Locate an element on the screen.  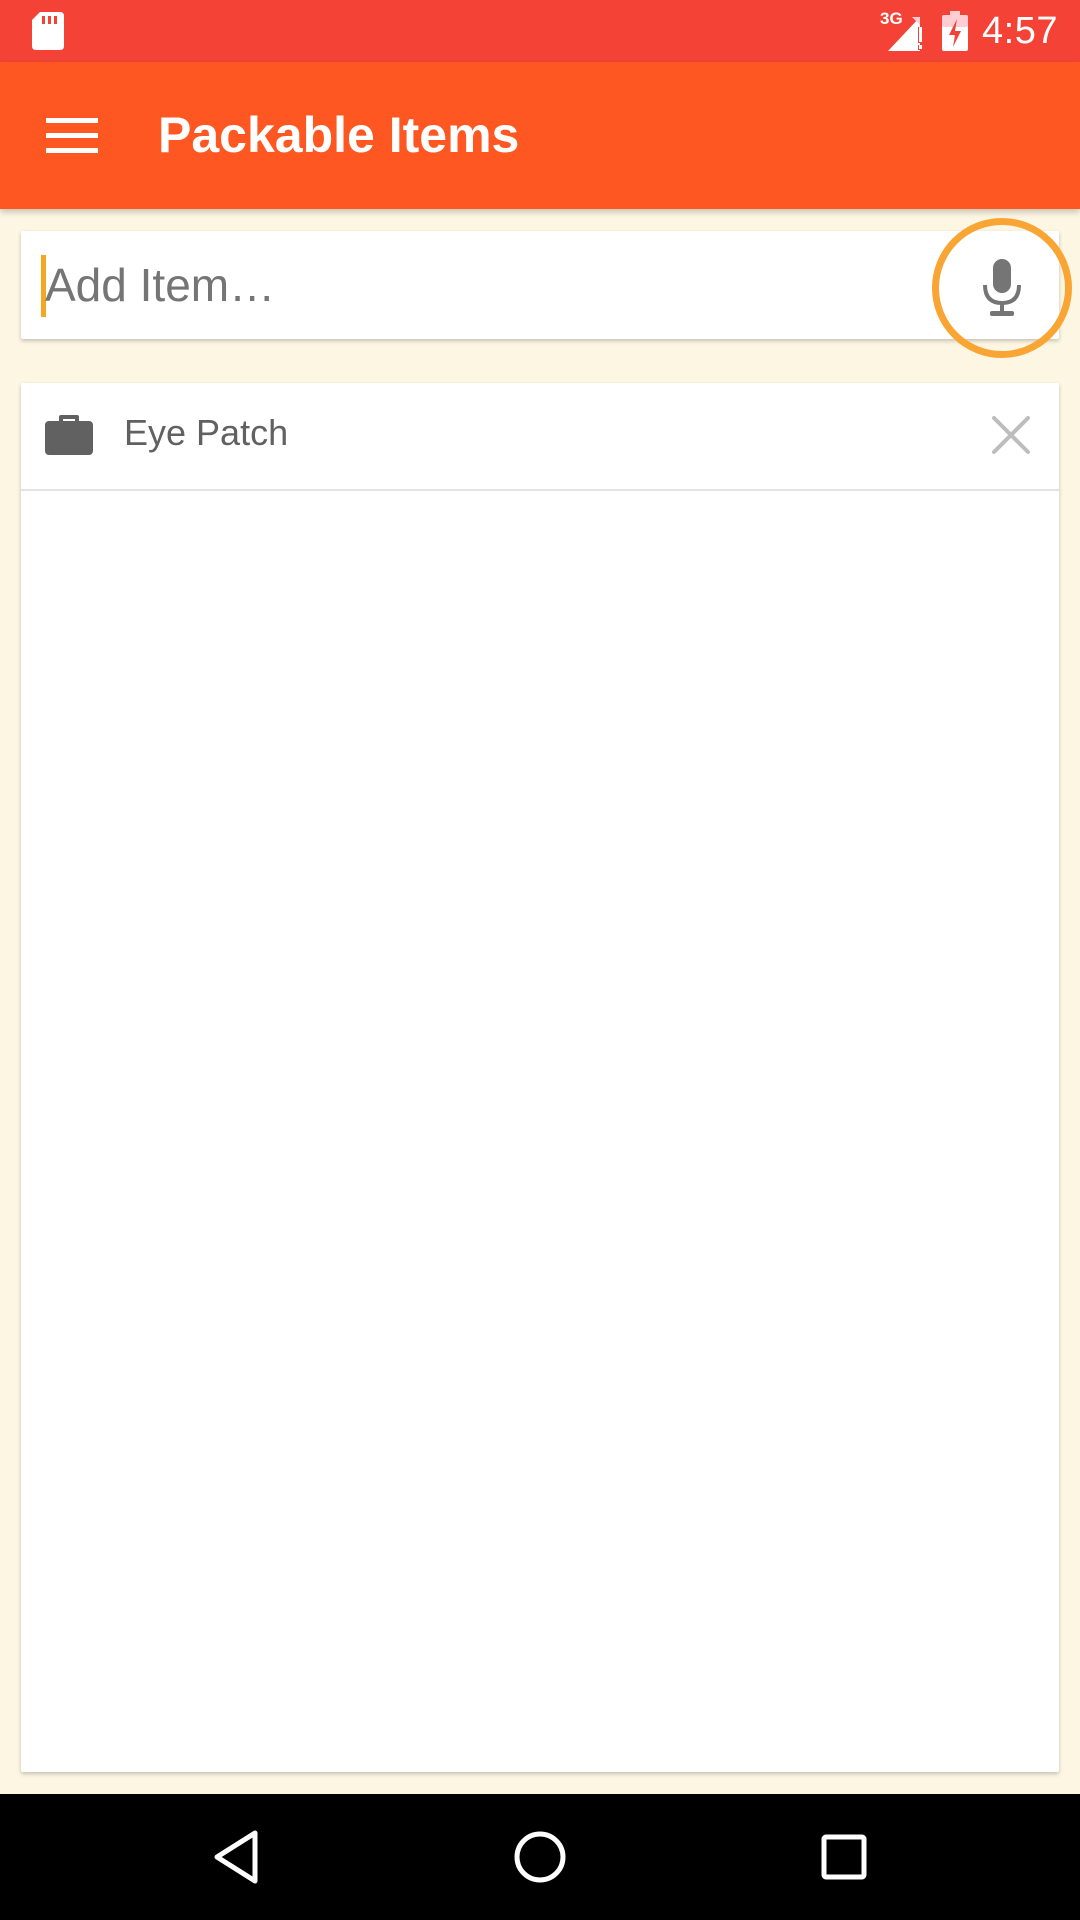
back-icon is located at coordinates (236, 1857).